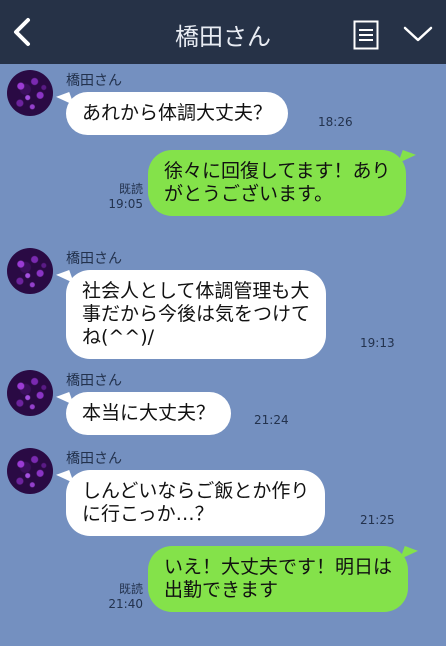 Image resolution: width=446 pixels, height=646 pixels. I want to click on message-time: 21:25, so click(377, 520).